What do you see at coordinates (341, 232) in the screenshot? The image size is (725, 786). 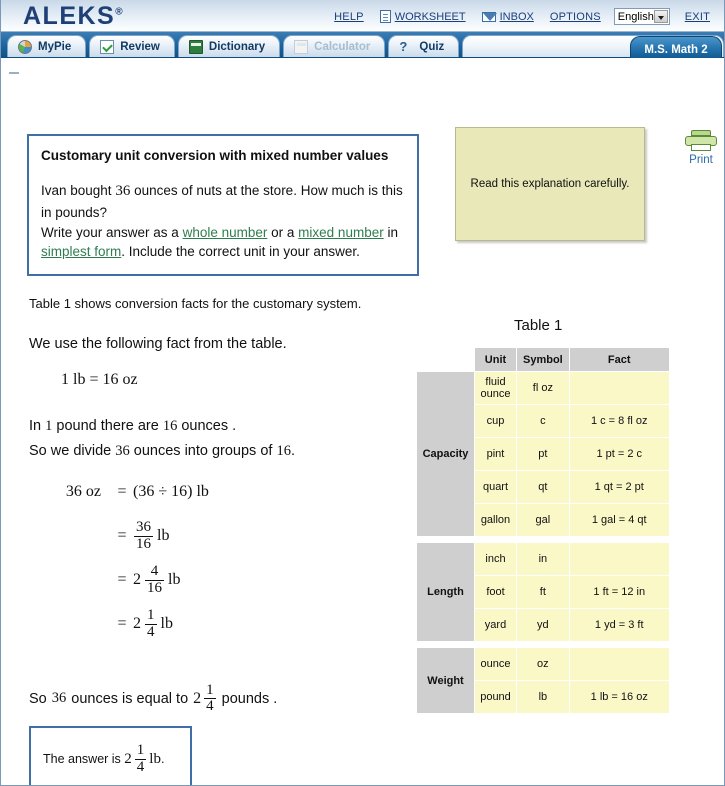 I see `mixed-number-link: mixed number` at bounding box center [341, 232].